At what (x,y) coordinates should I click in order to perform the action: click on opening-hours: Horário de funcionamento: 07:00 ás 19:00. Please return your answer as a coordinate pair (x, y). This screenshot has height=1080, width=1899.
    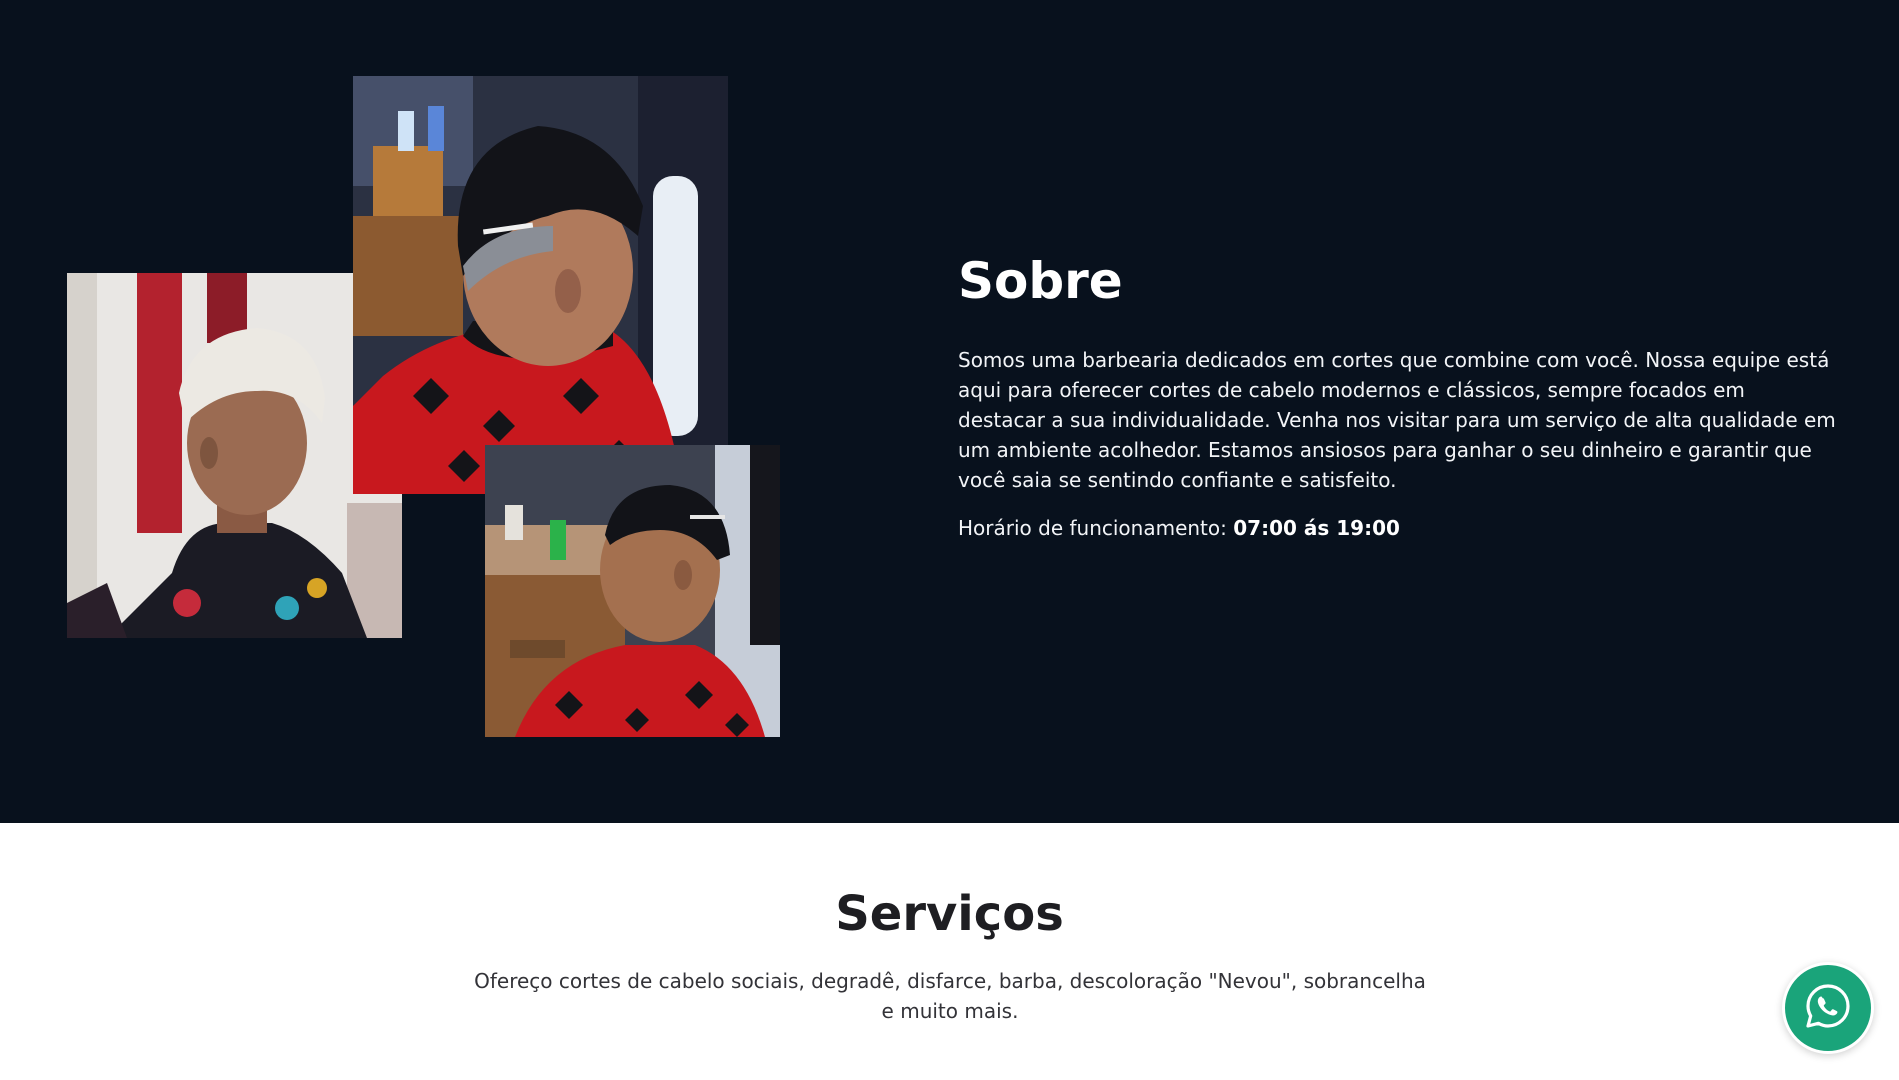
    Looking at the image, I should click on (1179, 528).